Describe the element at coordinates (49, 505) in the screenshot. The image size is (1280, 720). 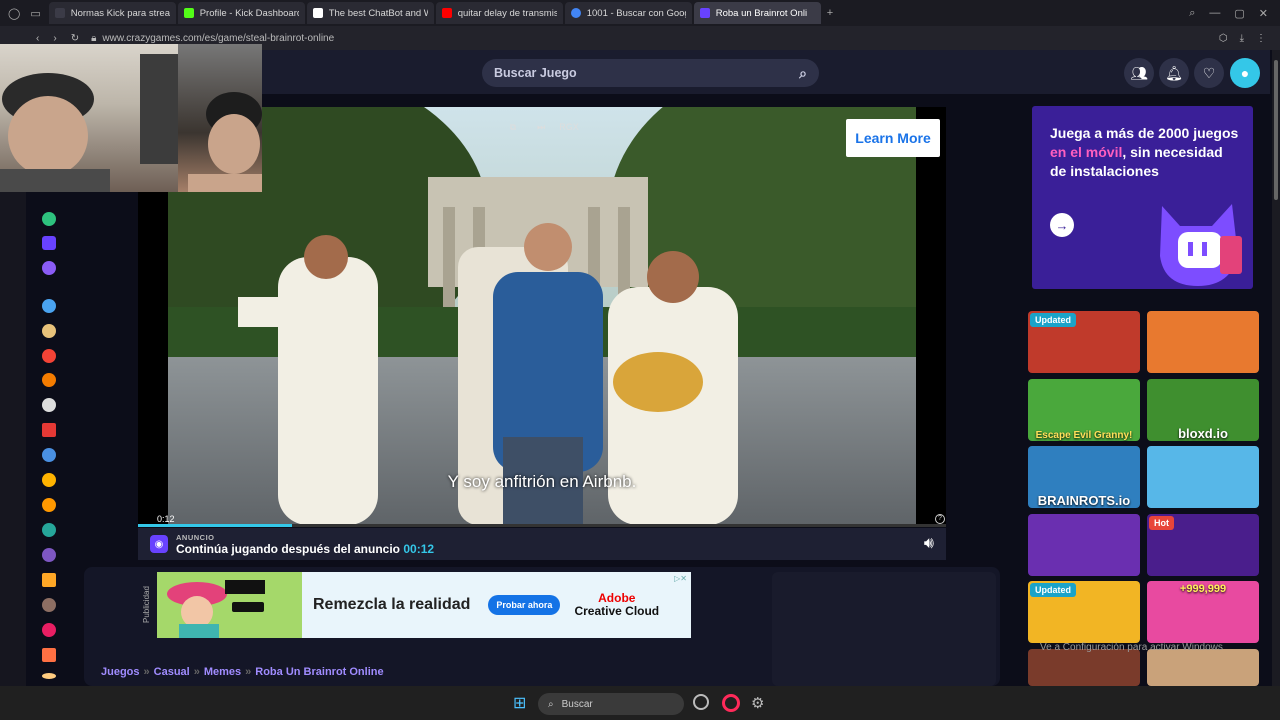
I see `car-icon` at that location.